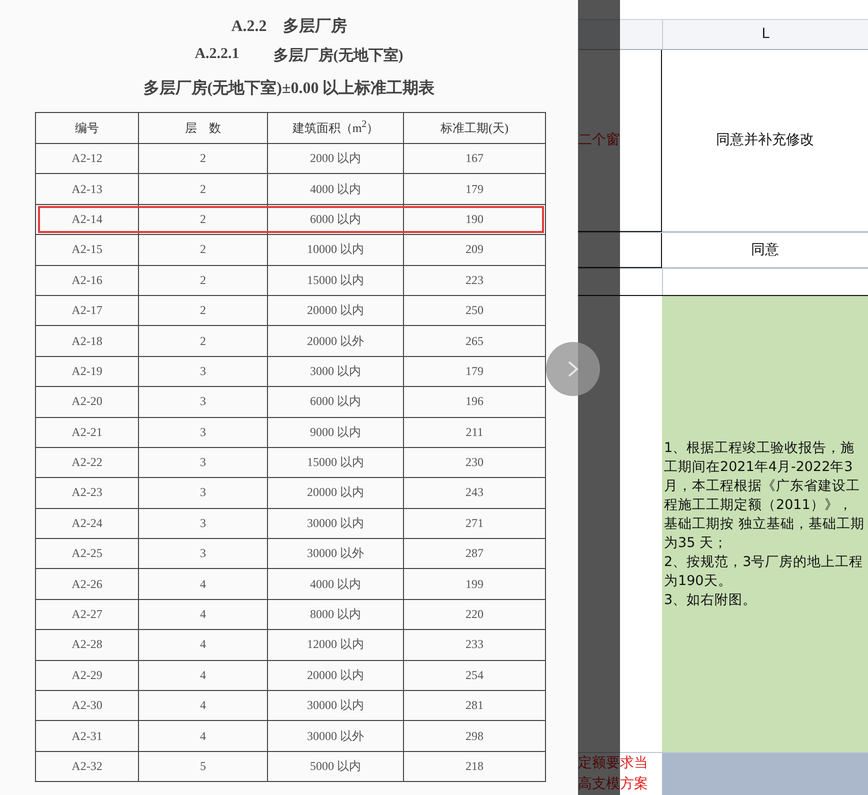  Describe the element at coordinates (711, 600) in the screenshot. I see `cell-paragraph: 3、如右附图。` at that location.